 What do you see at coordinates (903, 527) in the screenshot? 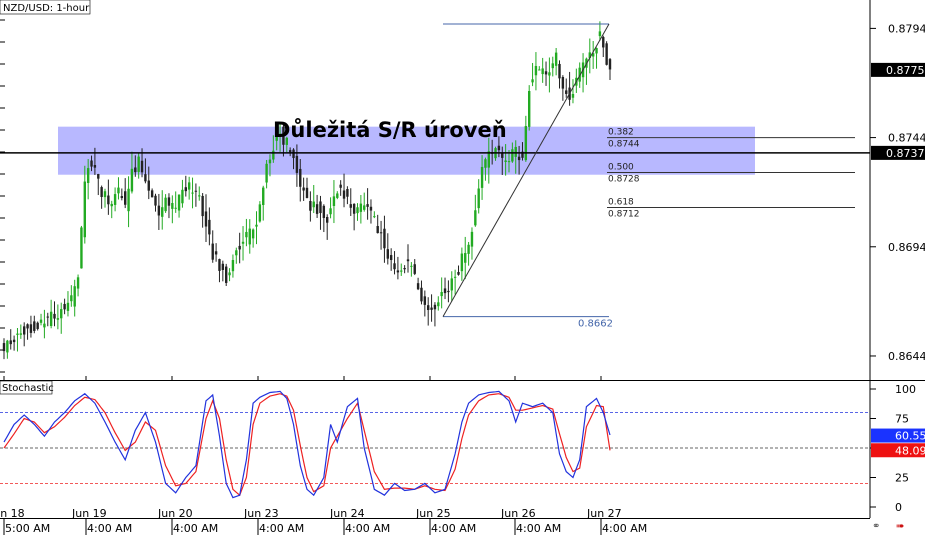
I see `arrow-icon: ➠` at bounding box center [903, 527].